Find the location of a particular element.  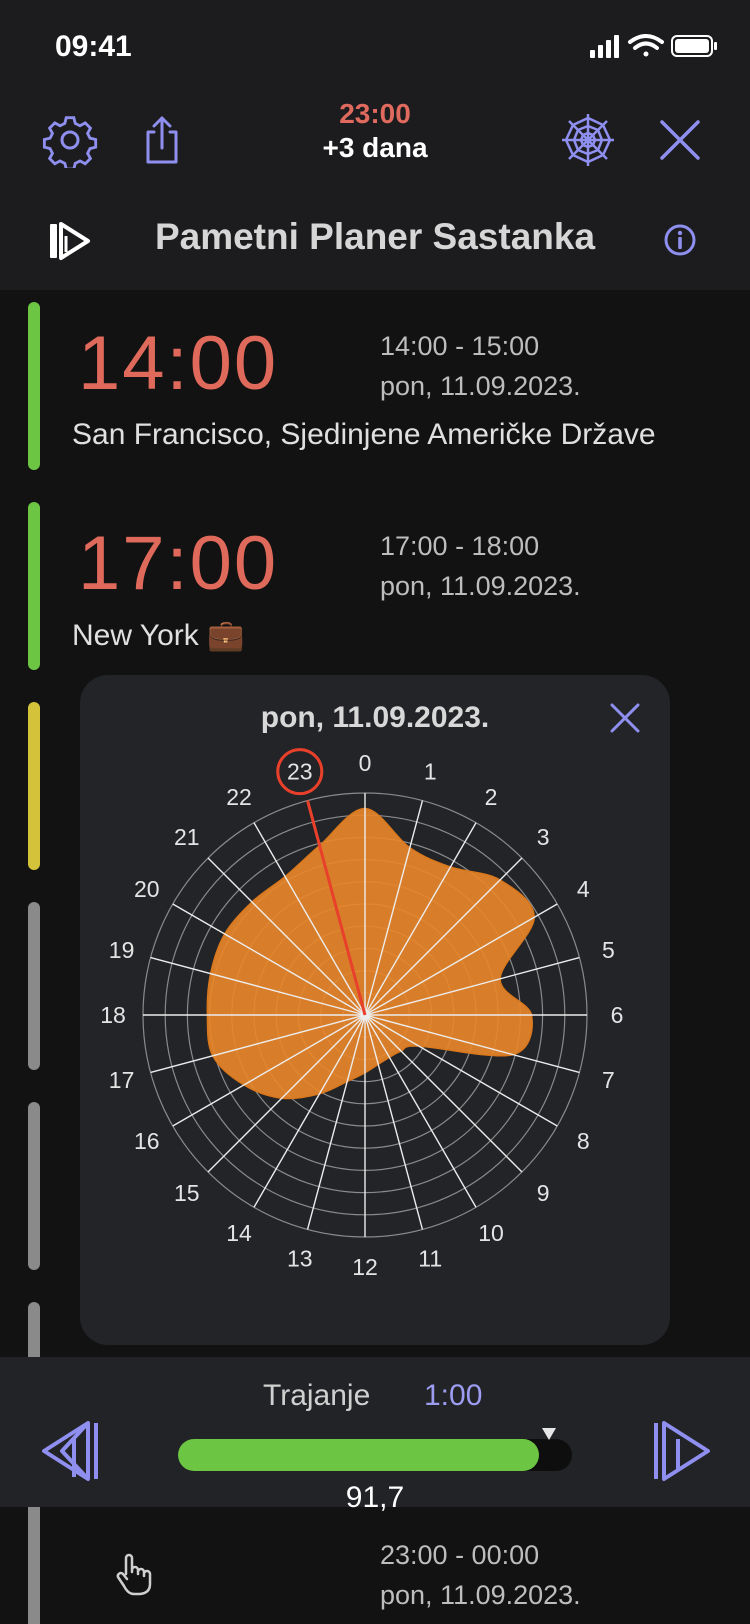

duration-slider is located at coordinates (375, 1449).